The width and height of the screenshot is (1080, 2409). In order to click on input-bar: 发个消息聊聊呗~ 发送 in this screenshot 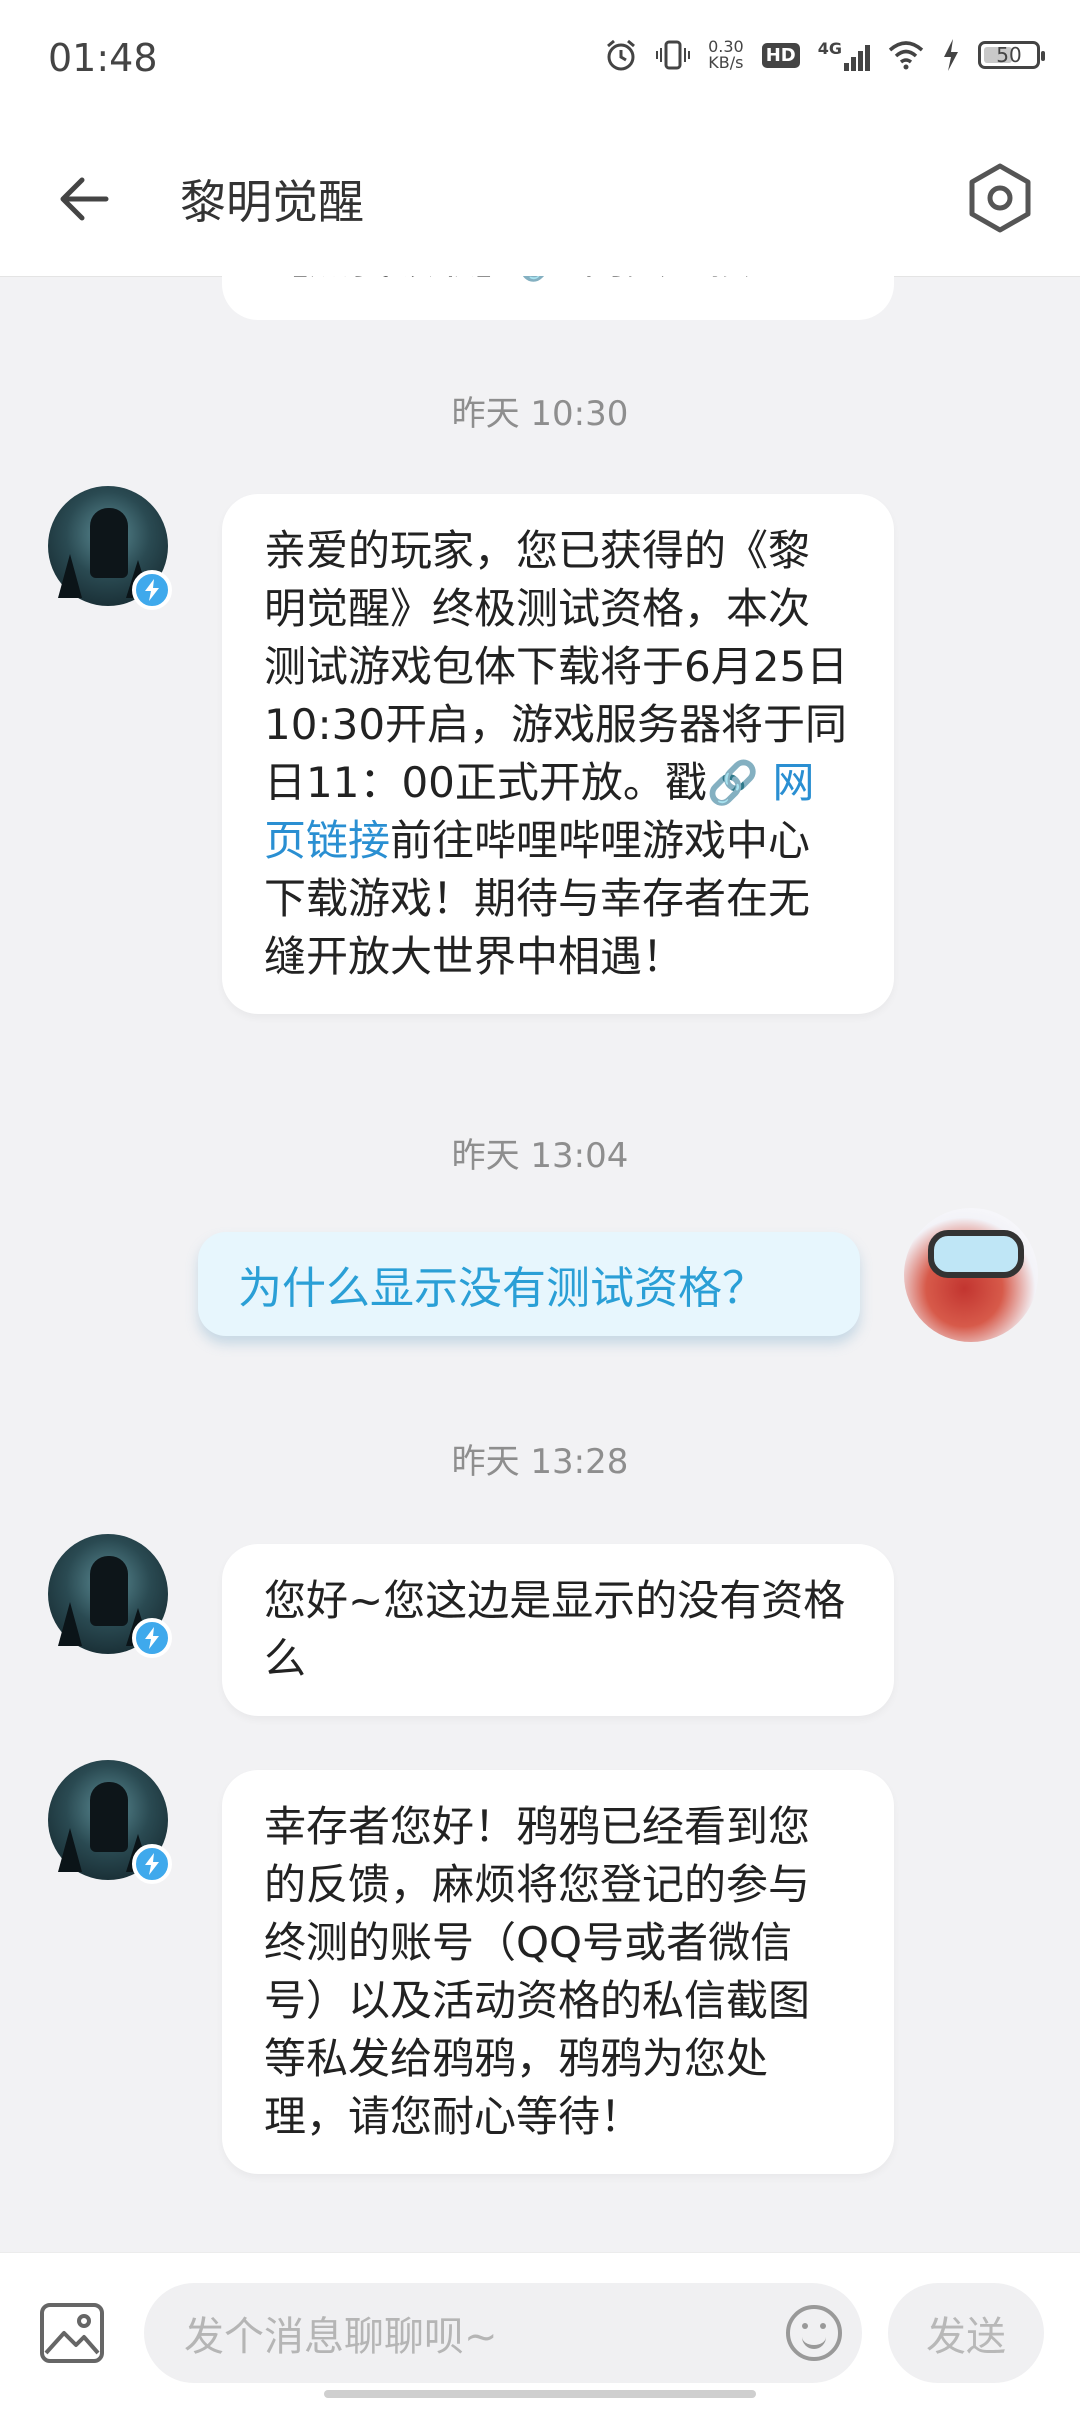, I will do `click(540, 2330)`.